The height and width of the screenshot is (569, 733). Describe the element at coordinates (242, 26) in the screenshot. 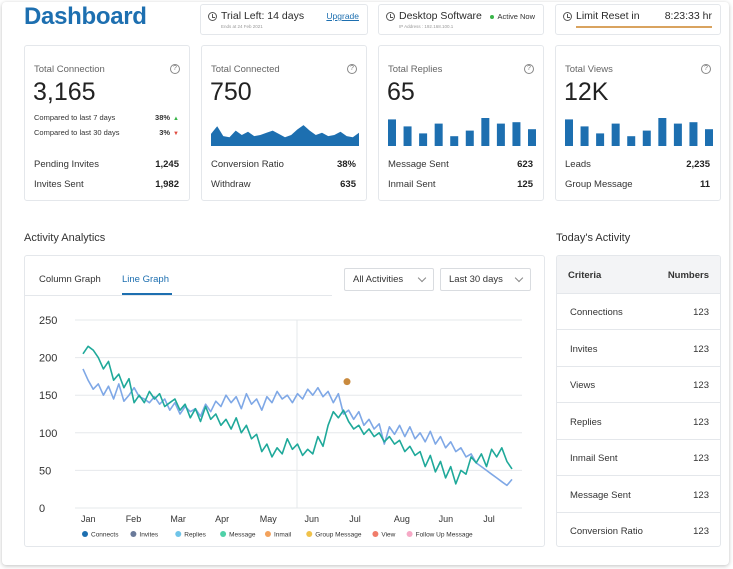

I see `trial-sub: Ends at 24 Feb 2021` at that location.